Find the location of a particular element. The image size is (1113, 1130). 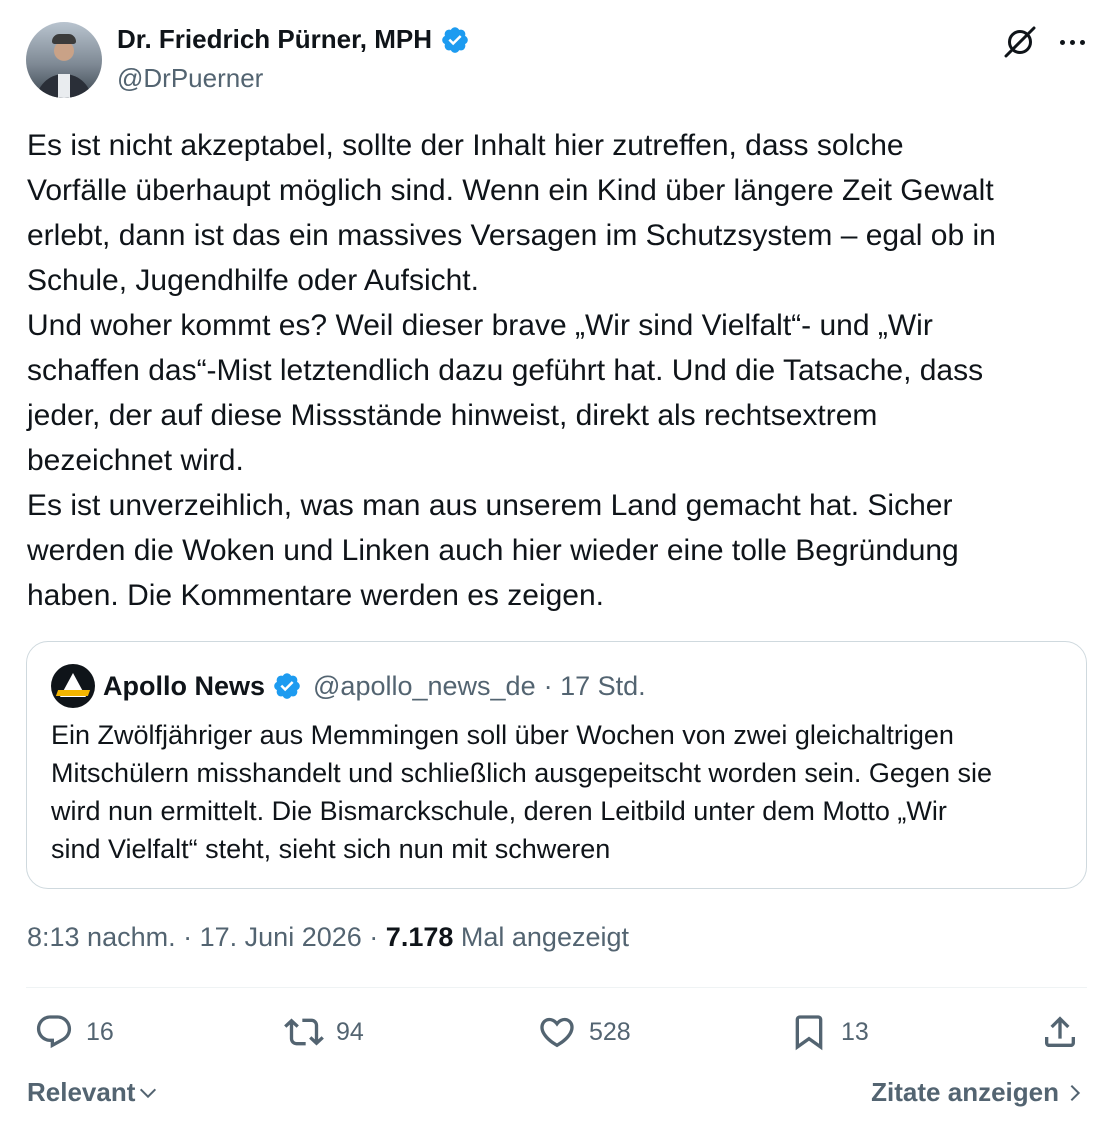

view-quotes-link: Zitate anzeigen is located at coordinates (977, 1092).